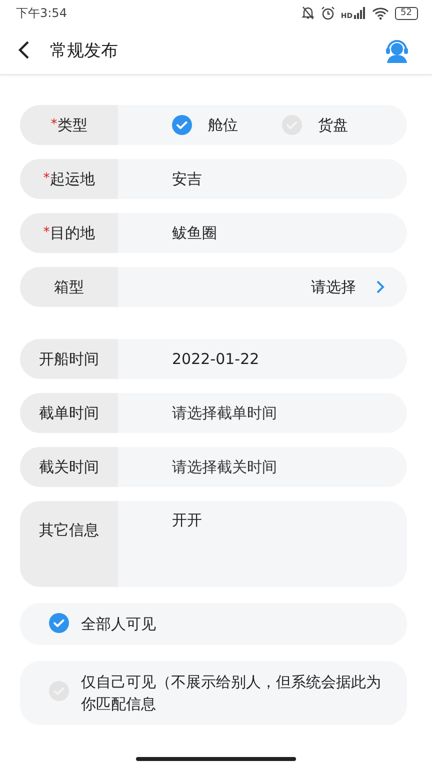 The image size is (432, 768). I want to click on back-icon, so click(24, 50).